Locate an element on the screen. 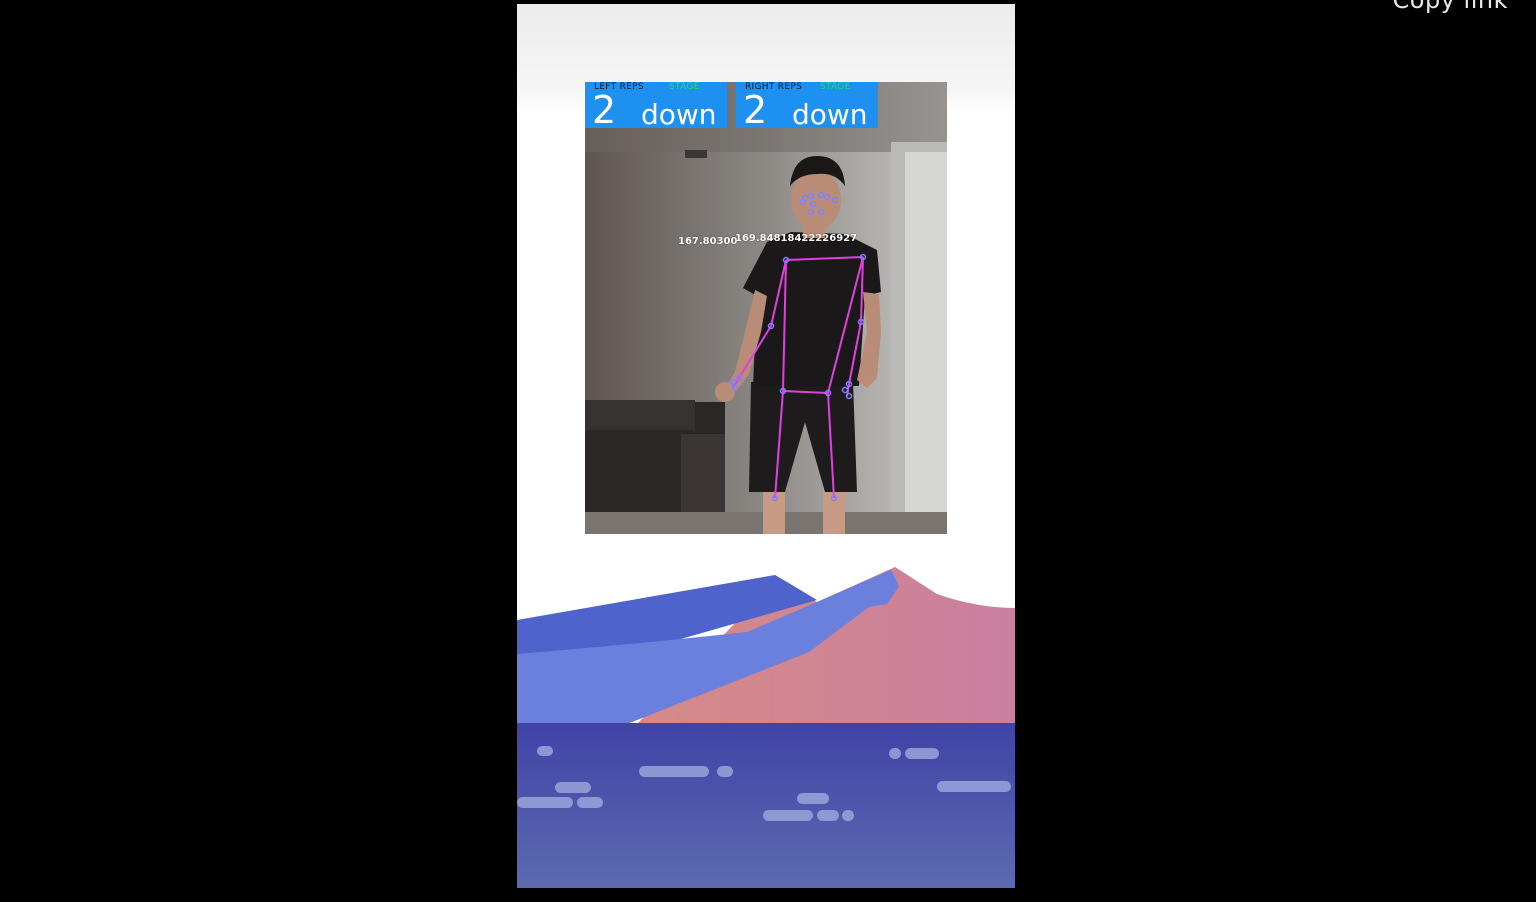  left-stage-value: down is located at coordinates (679, 114).